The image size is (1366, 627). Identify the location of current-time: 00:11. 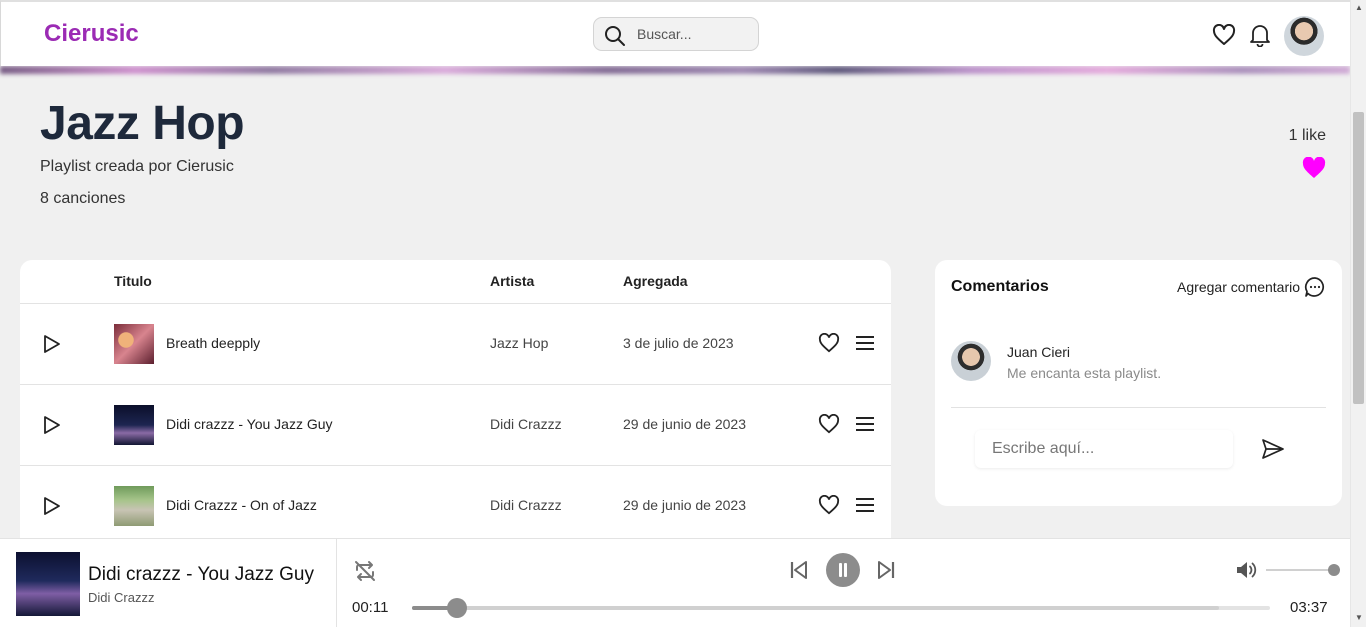
(370, 607).